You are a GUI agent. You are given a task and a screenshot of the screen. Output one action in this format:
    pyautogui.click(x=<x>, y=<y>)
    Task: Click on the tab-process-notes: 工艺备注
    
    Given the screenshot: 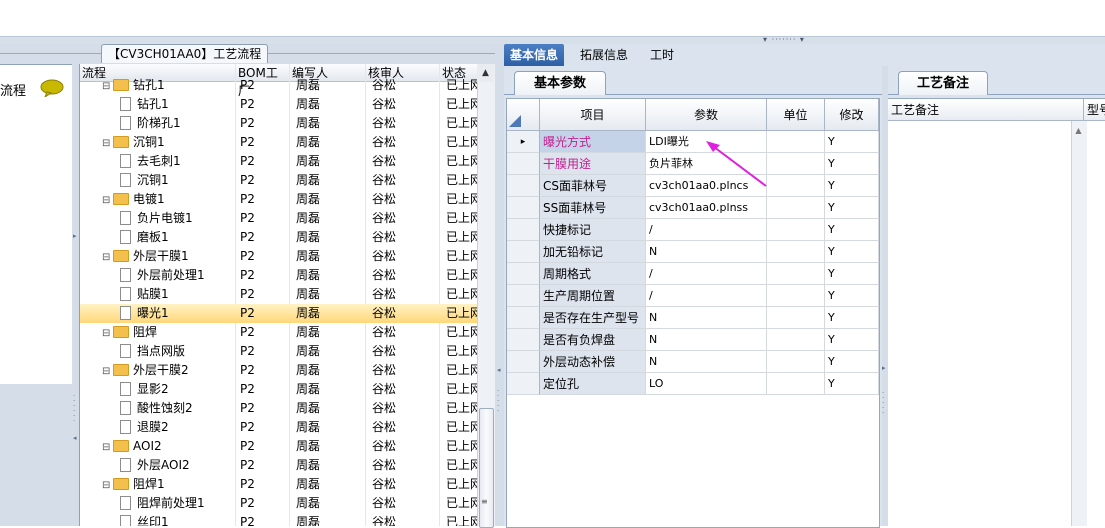 What is the action you would take?
    pyautogui.click(x=943, y=83)
    